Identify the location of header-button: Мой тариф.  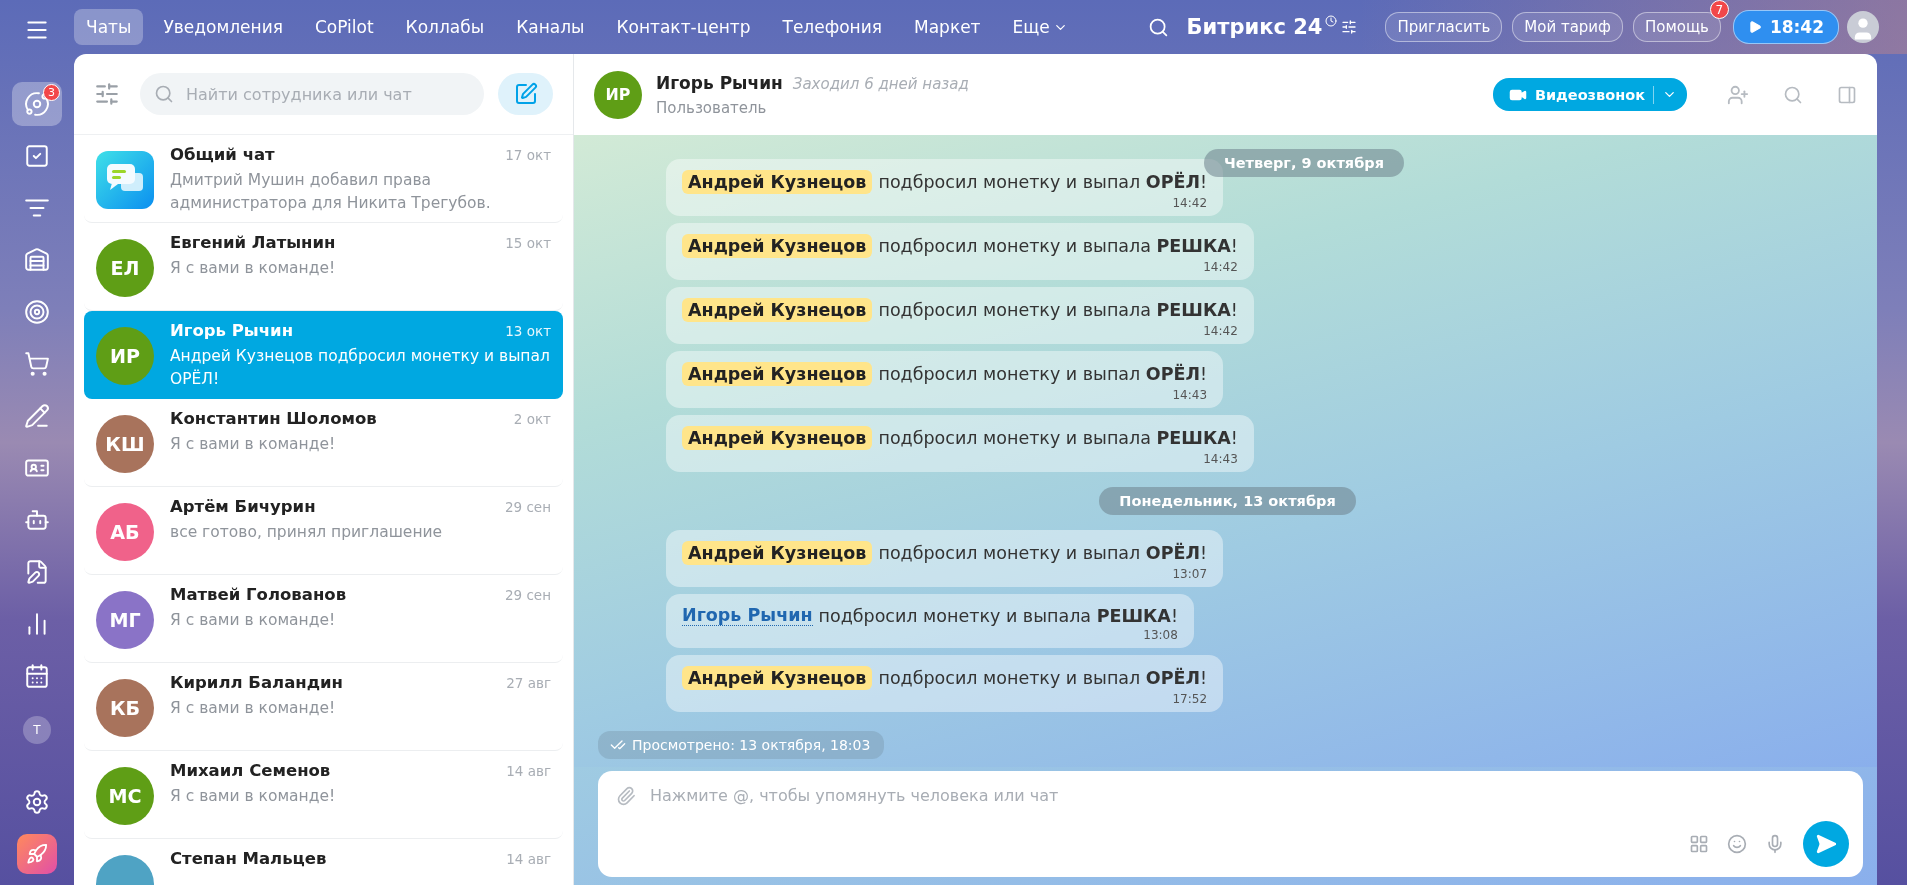
(1567, 27).